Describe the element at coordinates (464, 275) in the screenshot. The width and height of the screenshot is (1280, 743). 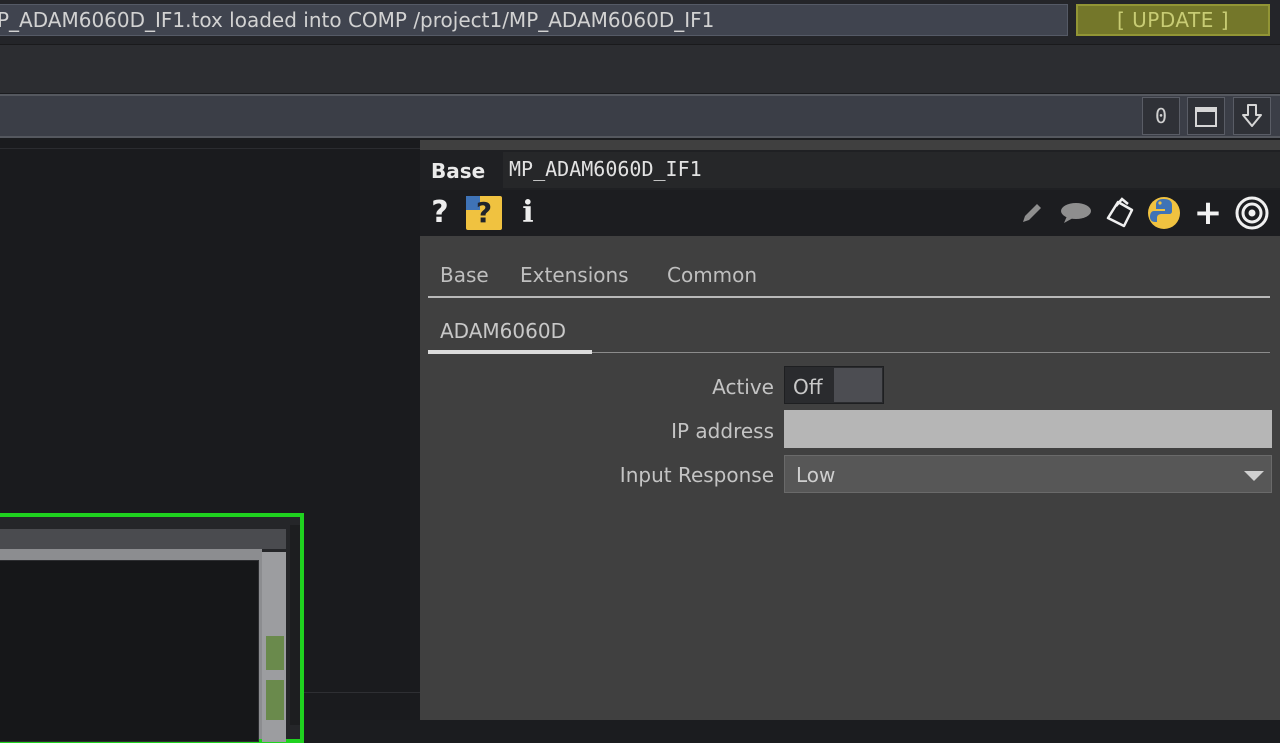
I see `tab-base: Base` at that location.